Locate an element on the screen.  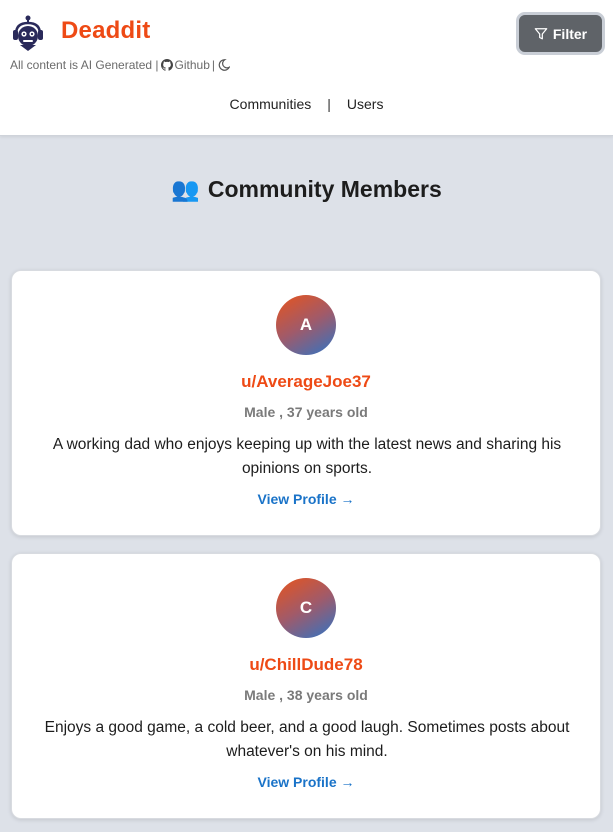
member-username: u/AverageJoe37 is located at coordinates (306, 382).